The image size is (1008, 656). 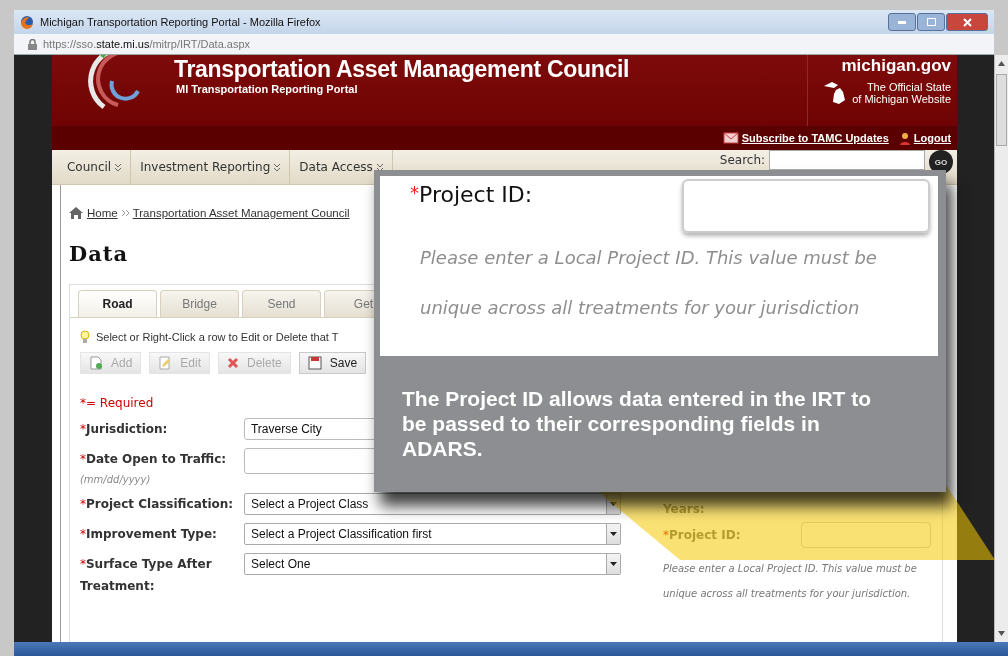 I want to click on search-label: Search:, so click(x=742, y=160).